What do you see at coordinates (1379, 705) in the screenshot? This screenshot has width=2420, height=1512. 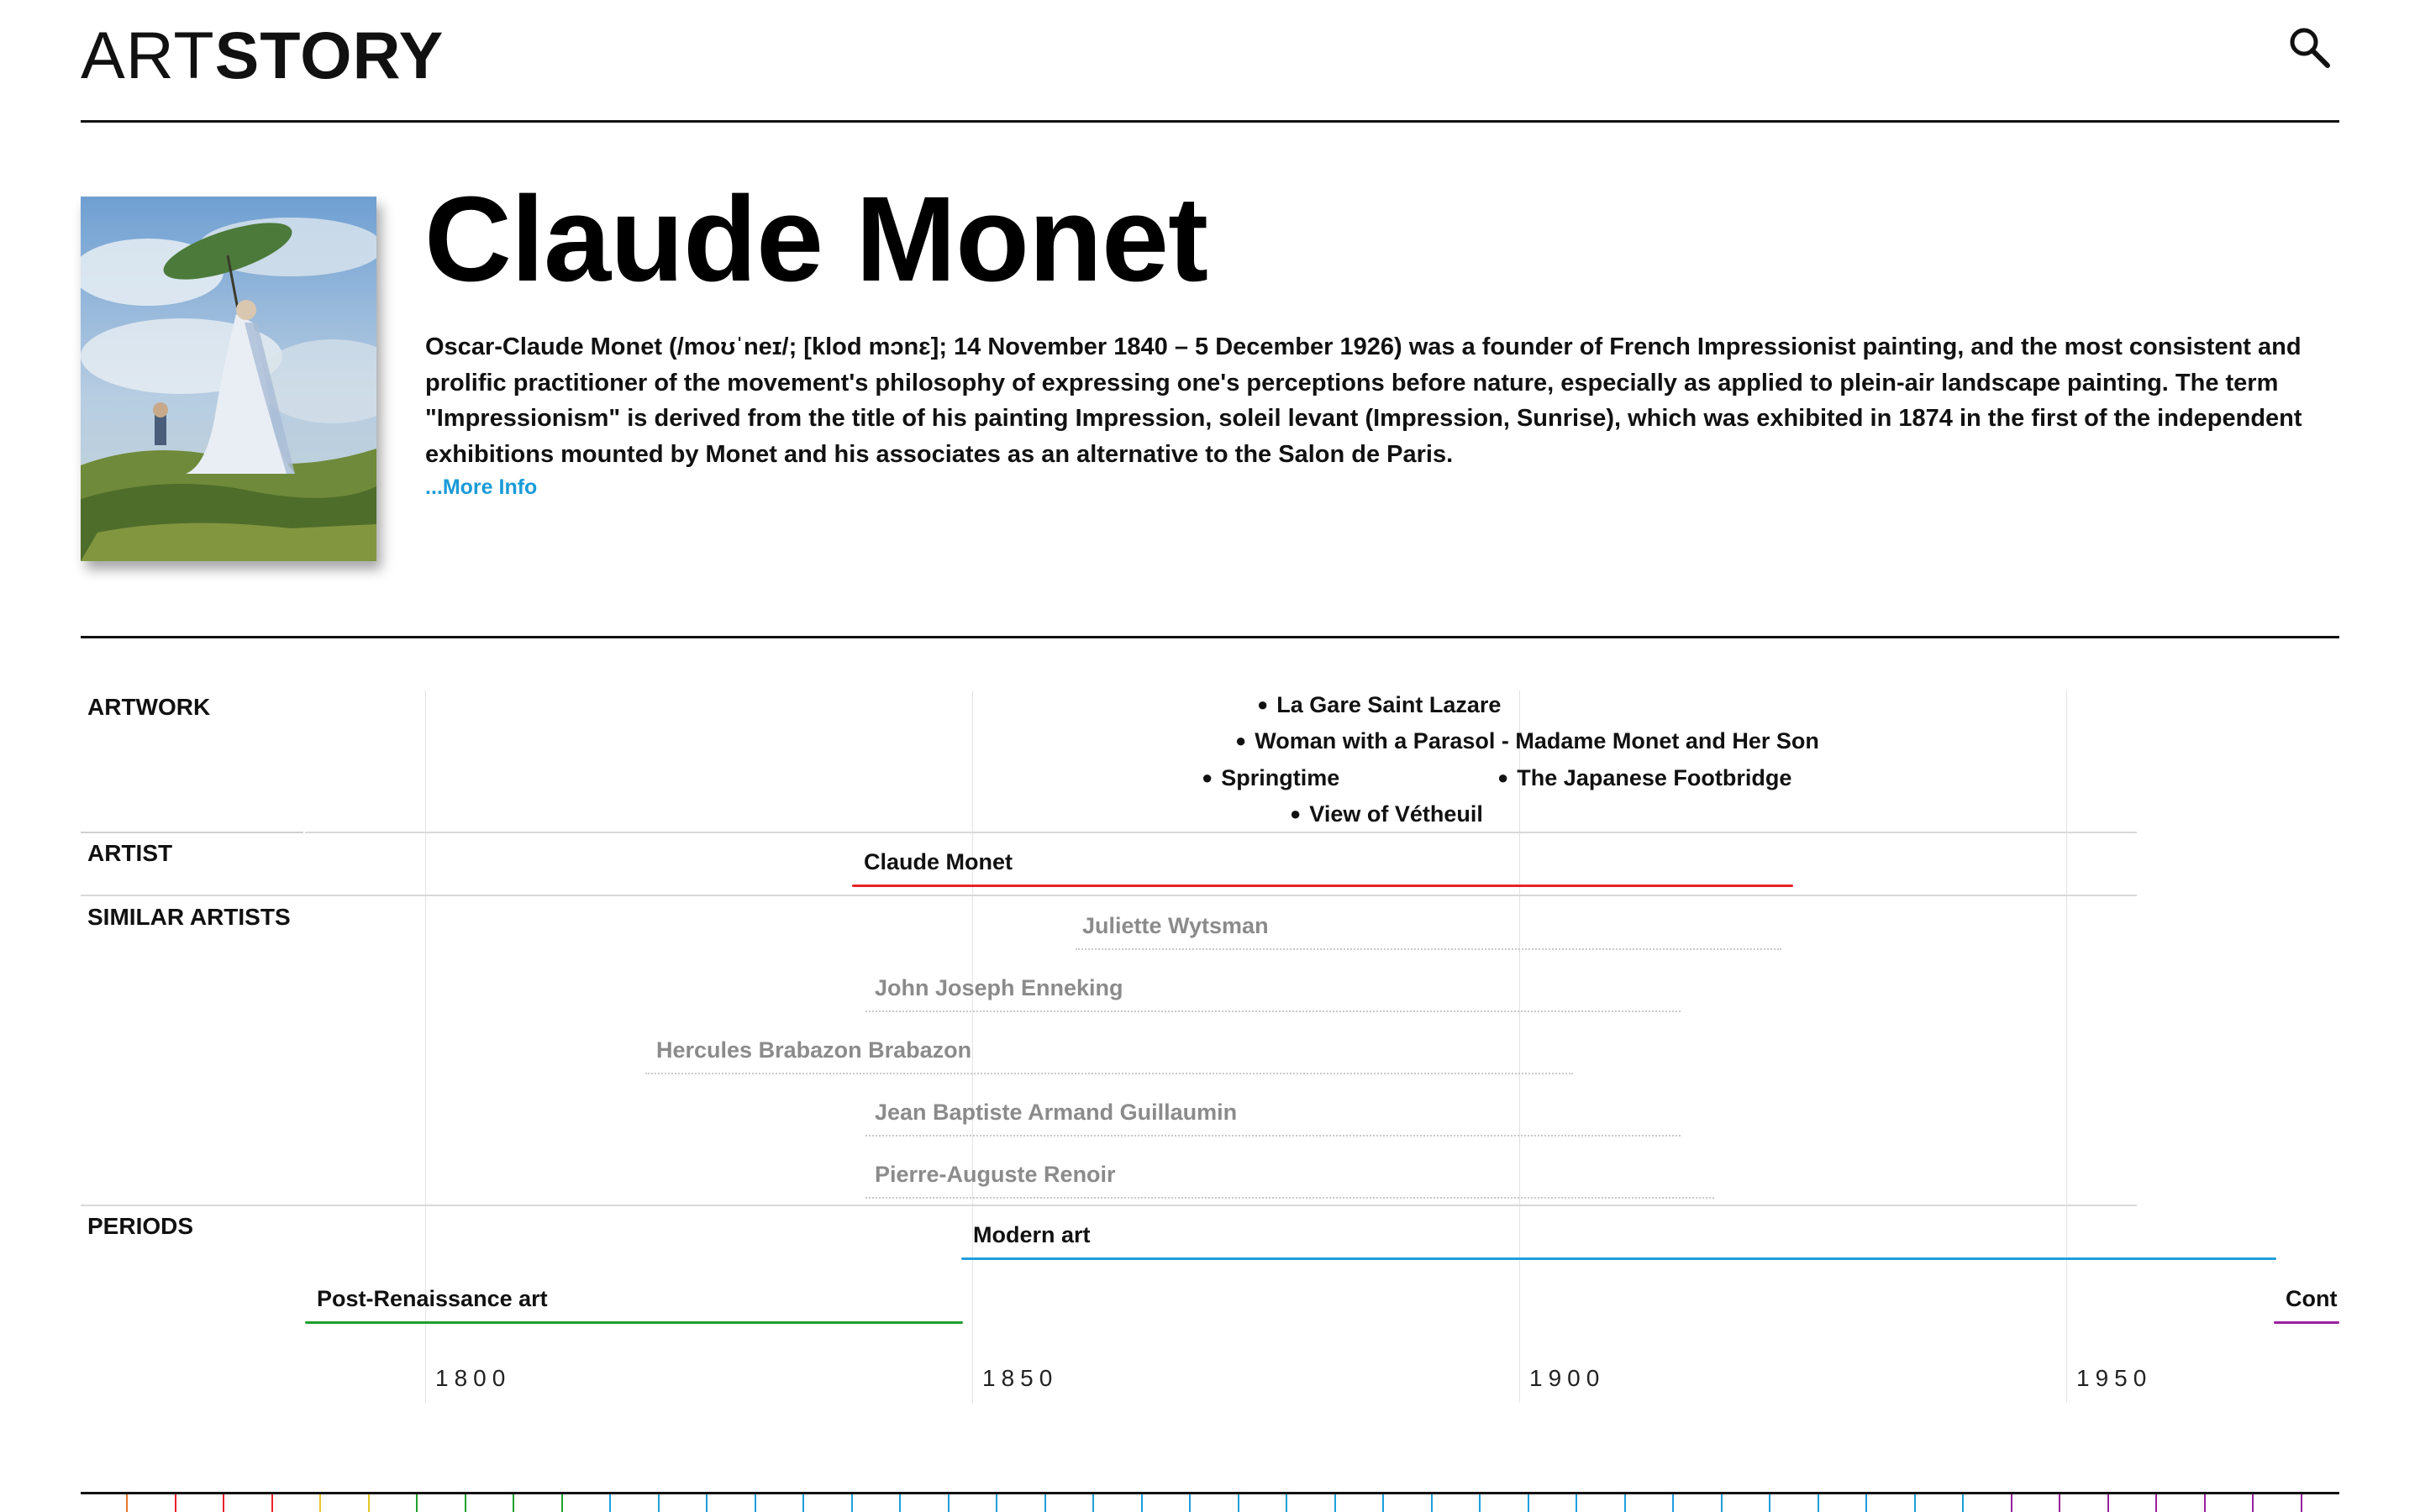 I see `artwork-item: ● La Gare Saint Lazare` at bounding box center [1379, 705].